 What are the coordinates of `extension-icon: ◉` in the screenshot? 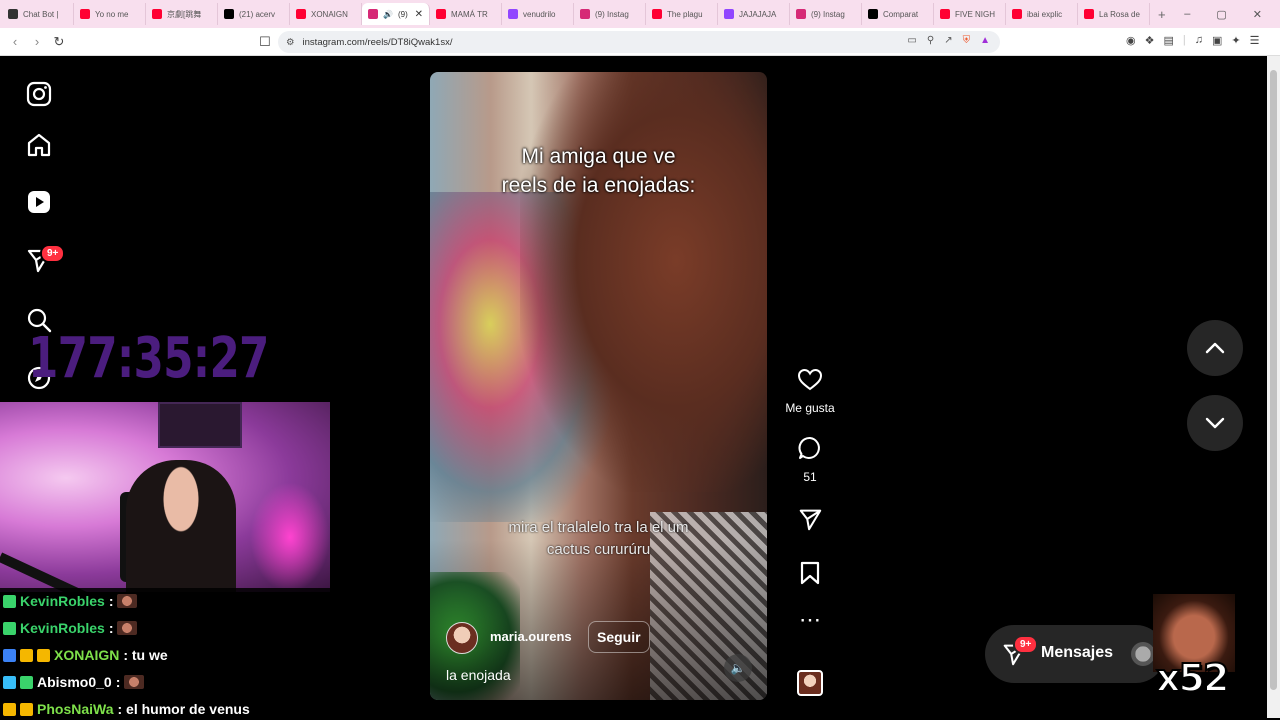 It's located at (1131, 40).